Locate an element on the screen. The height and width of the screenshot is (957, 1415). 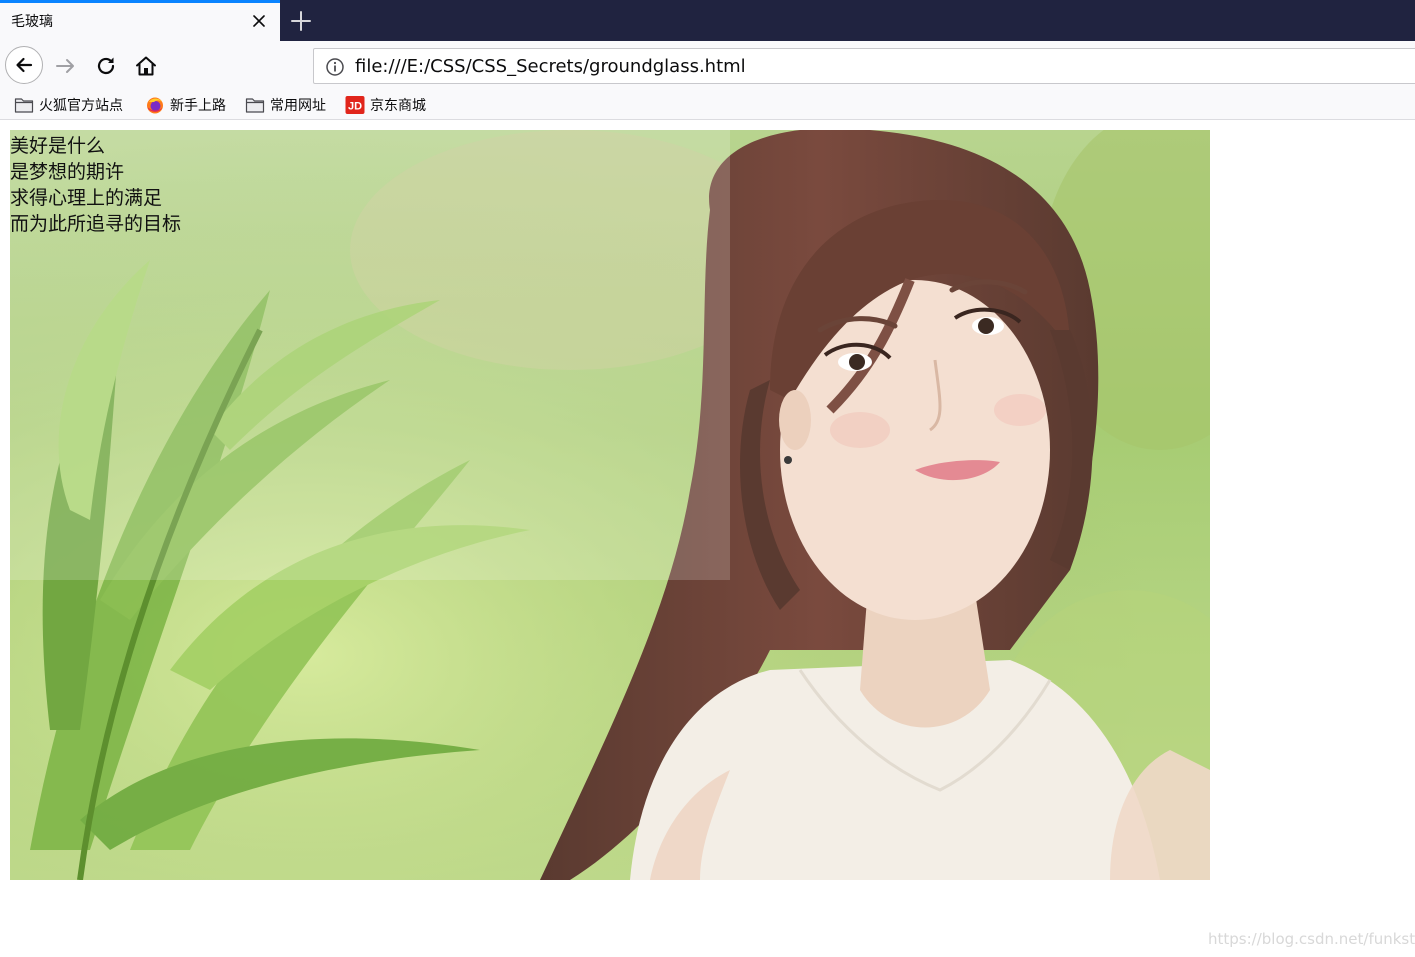
home-icon is located at coordinates (146, 66).